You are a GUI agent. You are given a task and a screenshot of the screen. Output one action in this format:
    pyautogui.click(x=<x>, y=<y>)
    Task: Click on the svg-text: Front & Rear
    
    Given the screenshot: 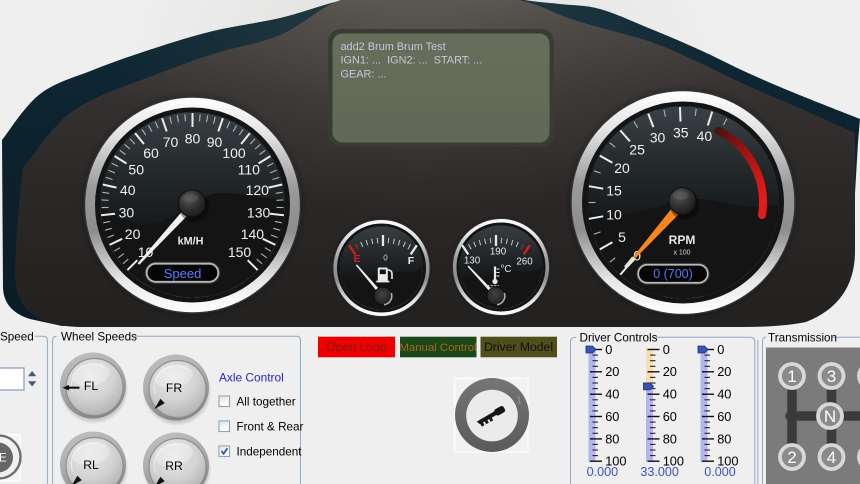 What is the action you would take?
    pyautogui.click(x=270, y=427)
    